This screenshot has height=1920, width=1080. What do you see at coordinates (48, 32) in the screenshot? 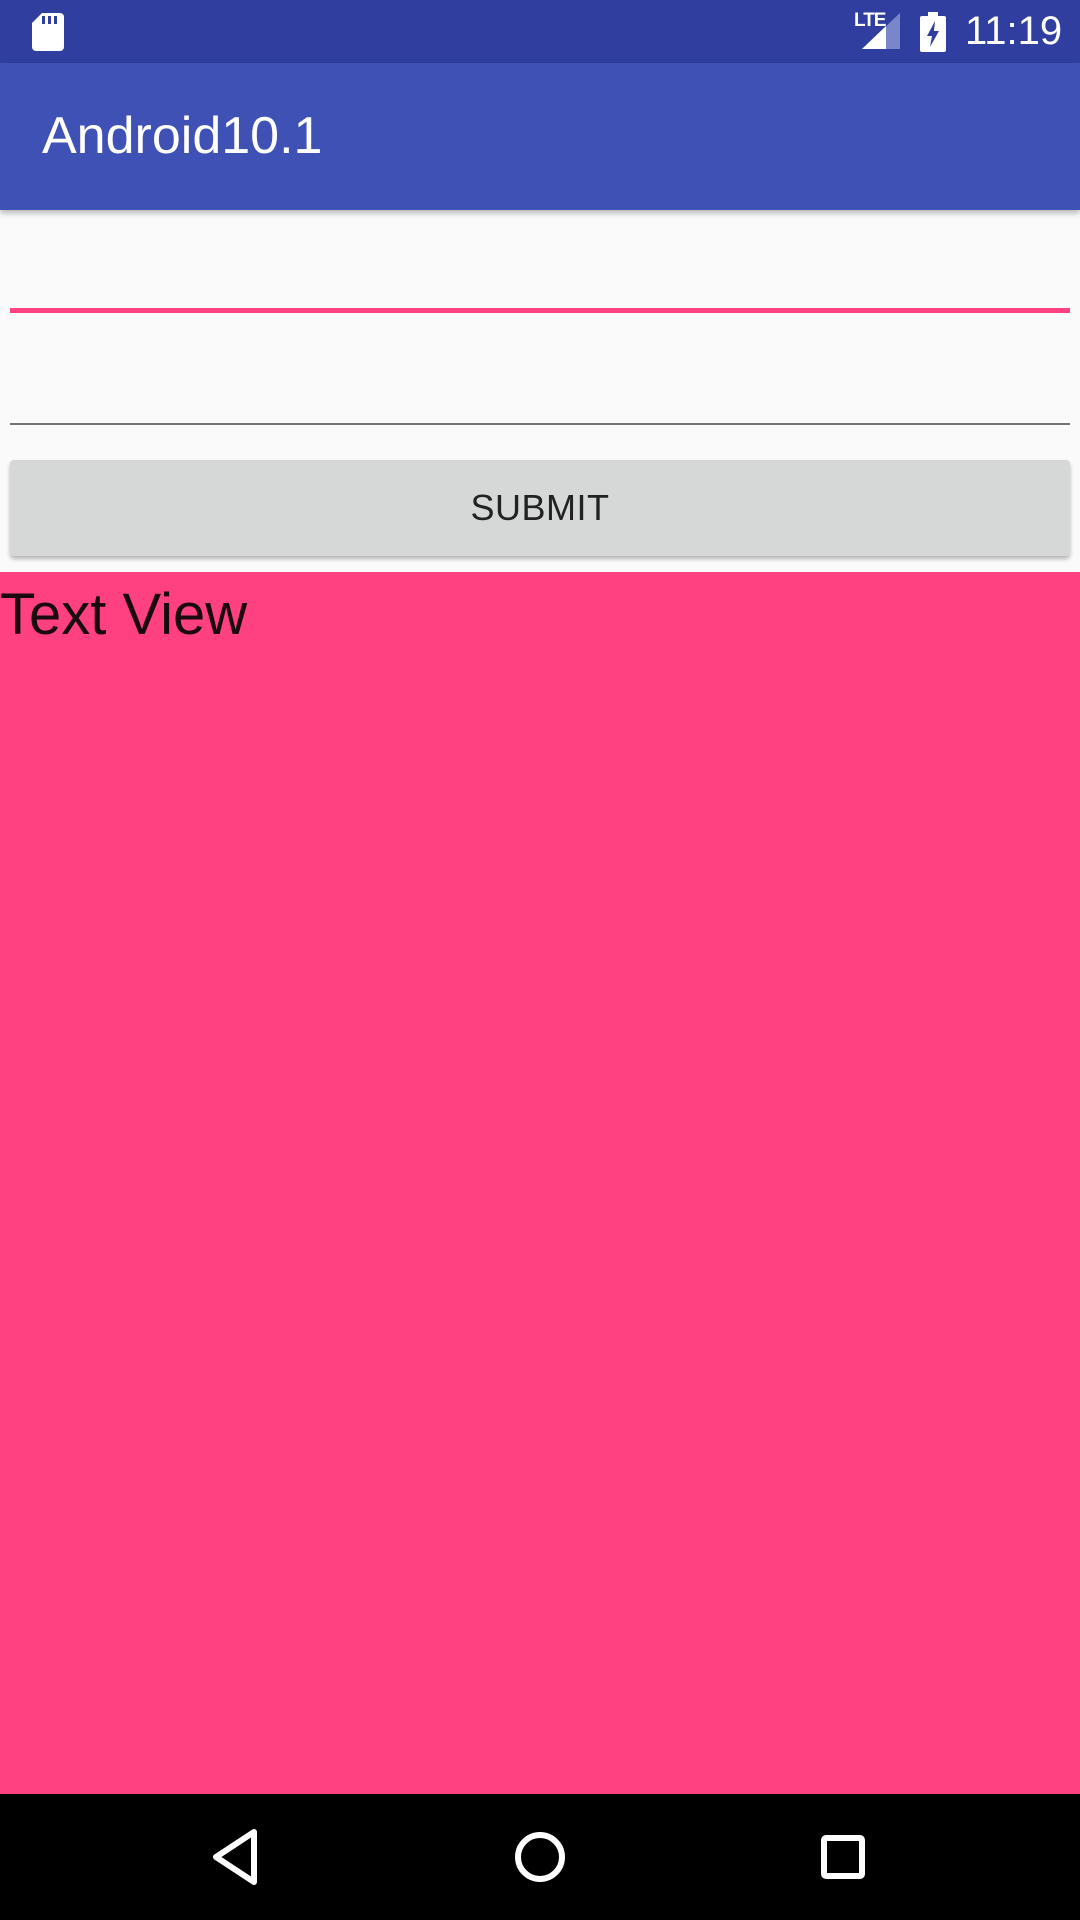
I see `sd-card-icon` at bounding box center [48, 32].